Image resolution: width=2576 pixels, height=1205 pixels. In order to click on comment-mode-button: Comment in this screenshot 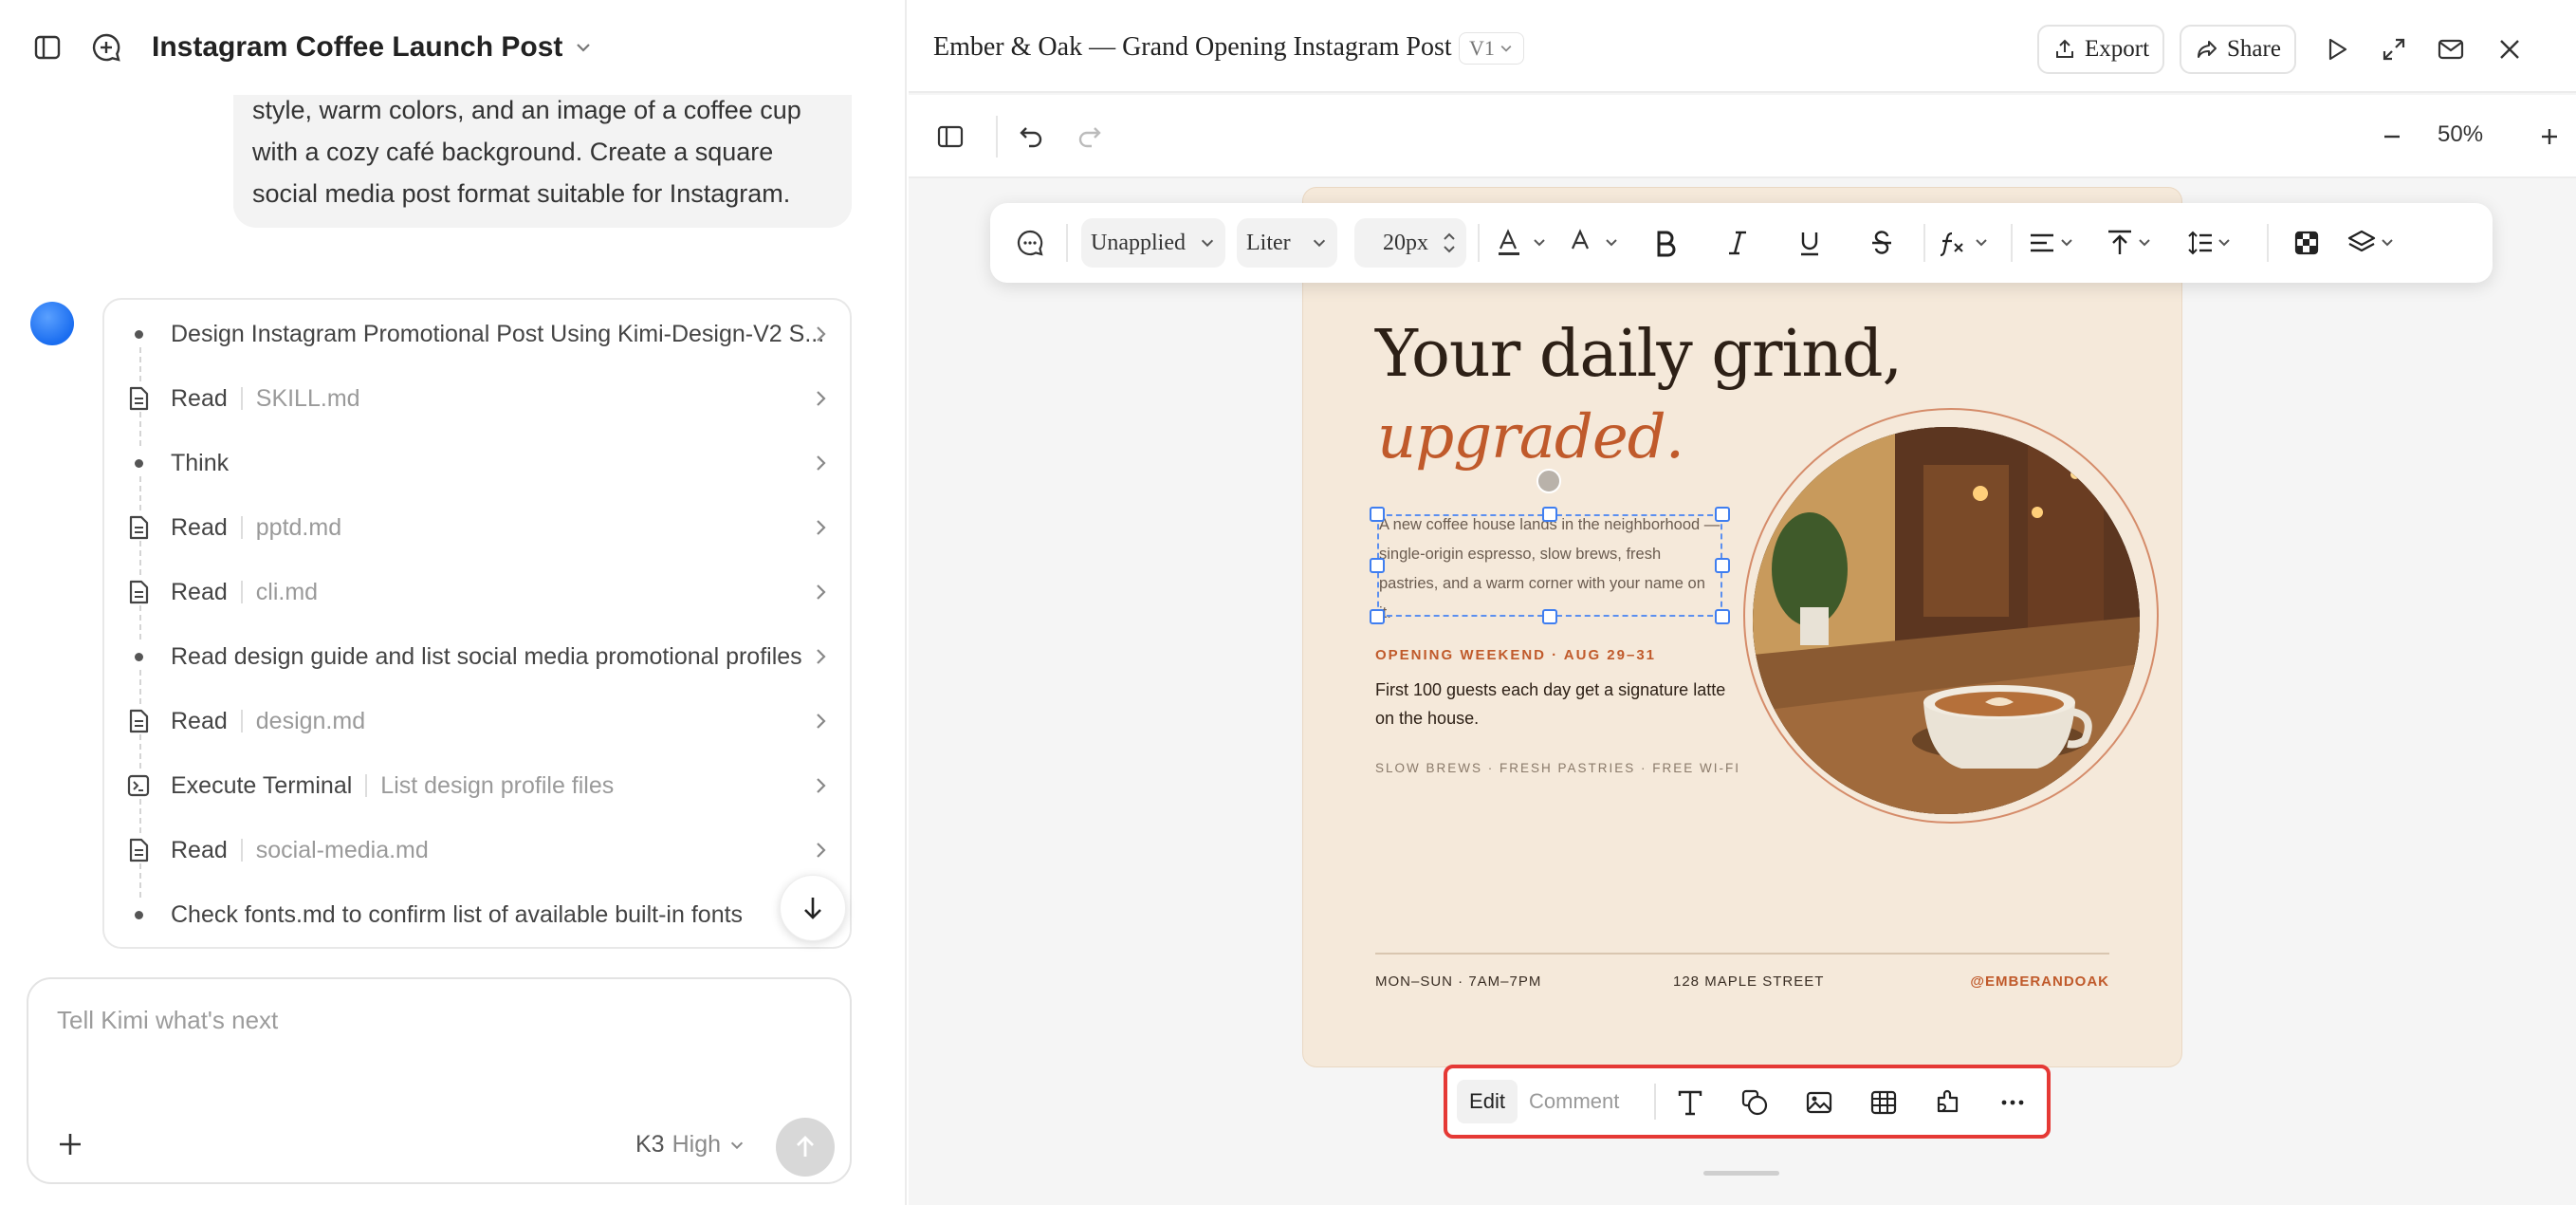, I will do `click(1574, 1101)`.